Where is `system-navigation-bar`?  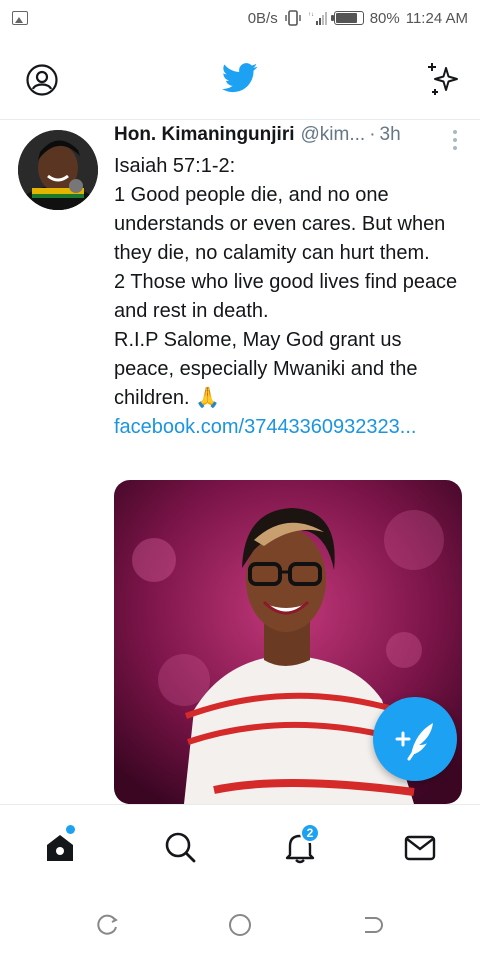 system-navigation-bar is located at coordinates (240, 924).